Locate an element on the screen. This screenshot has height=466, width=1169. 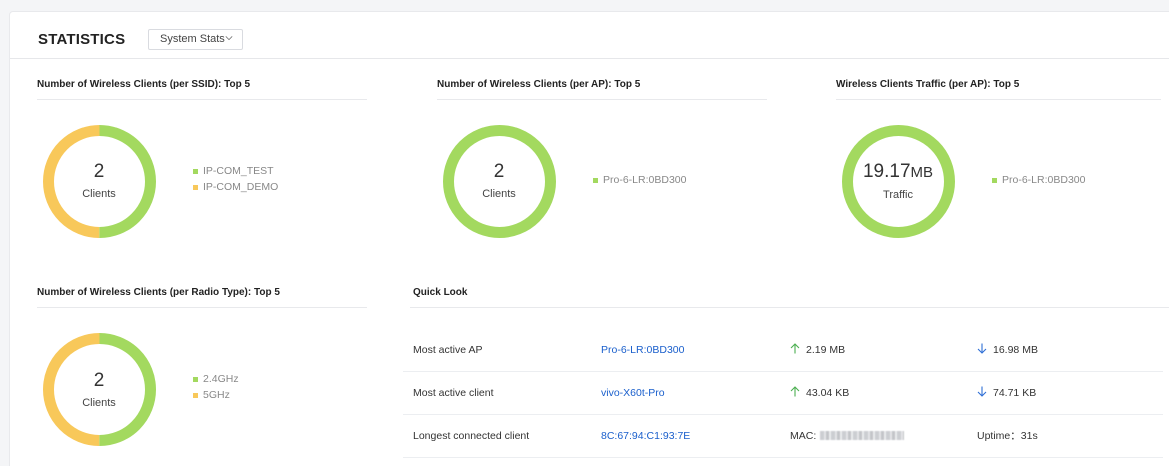
legend-label: 2.4GHz is located at coordinates (221, 379).